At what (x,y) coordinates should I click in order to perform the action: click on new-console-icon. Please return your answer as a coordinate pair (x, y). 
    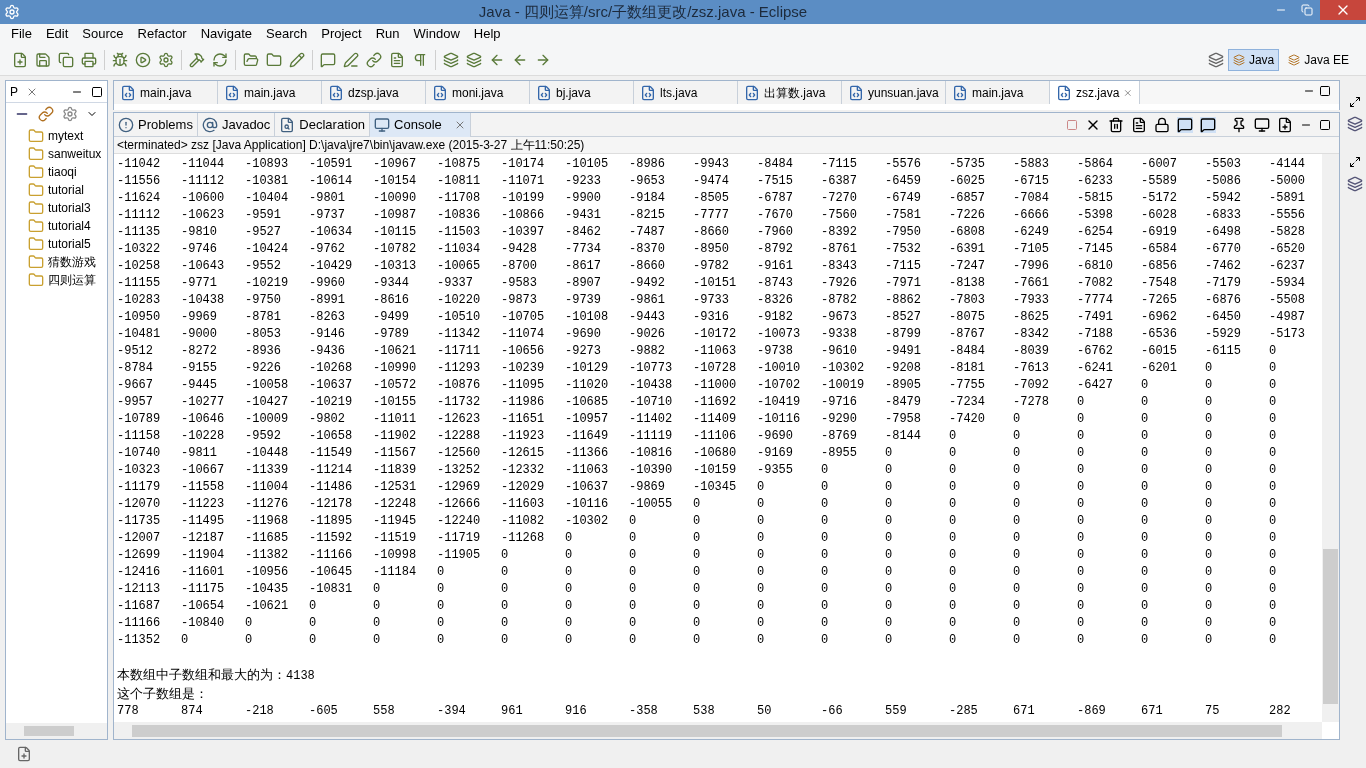
    Looking at the image, I should click on (1285, 124).